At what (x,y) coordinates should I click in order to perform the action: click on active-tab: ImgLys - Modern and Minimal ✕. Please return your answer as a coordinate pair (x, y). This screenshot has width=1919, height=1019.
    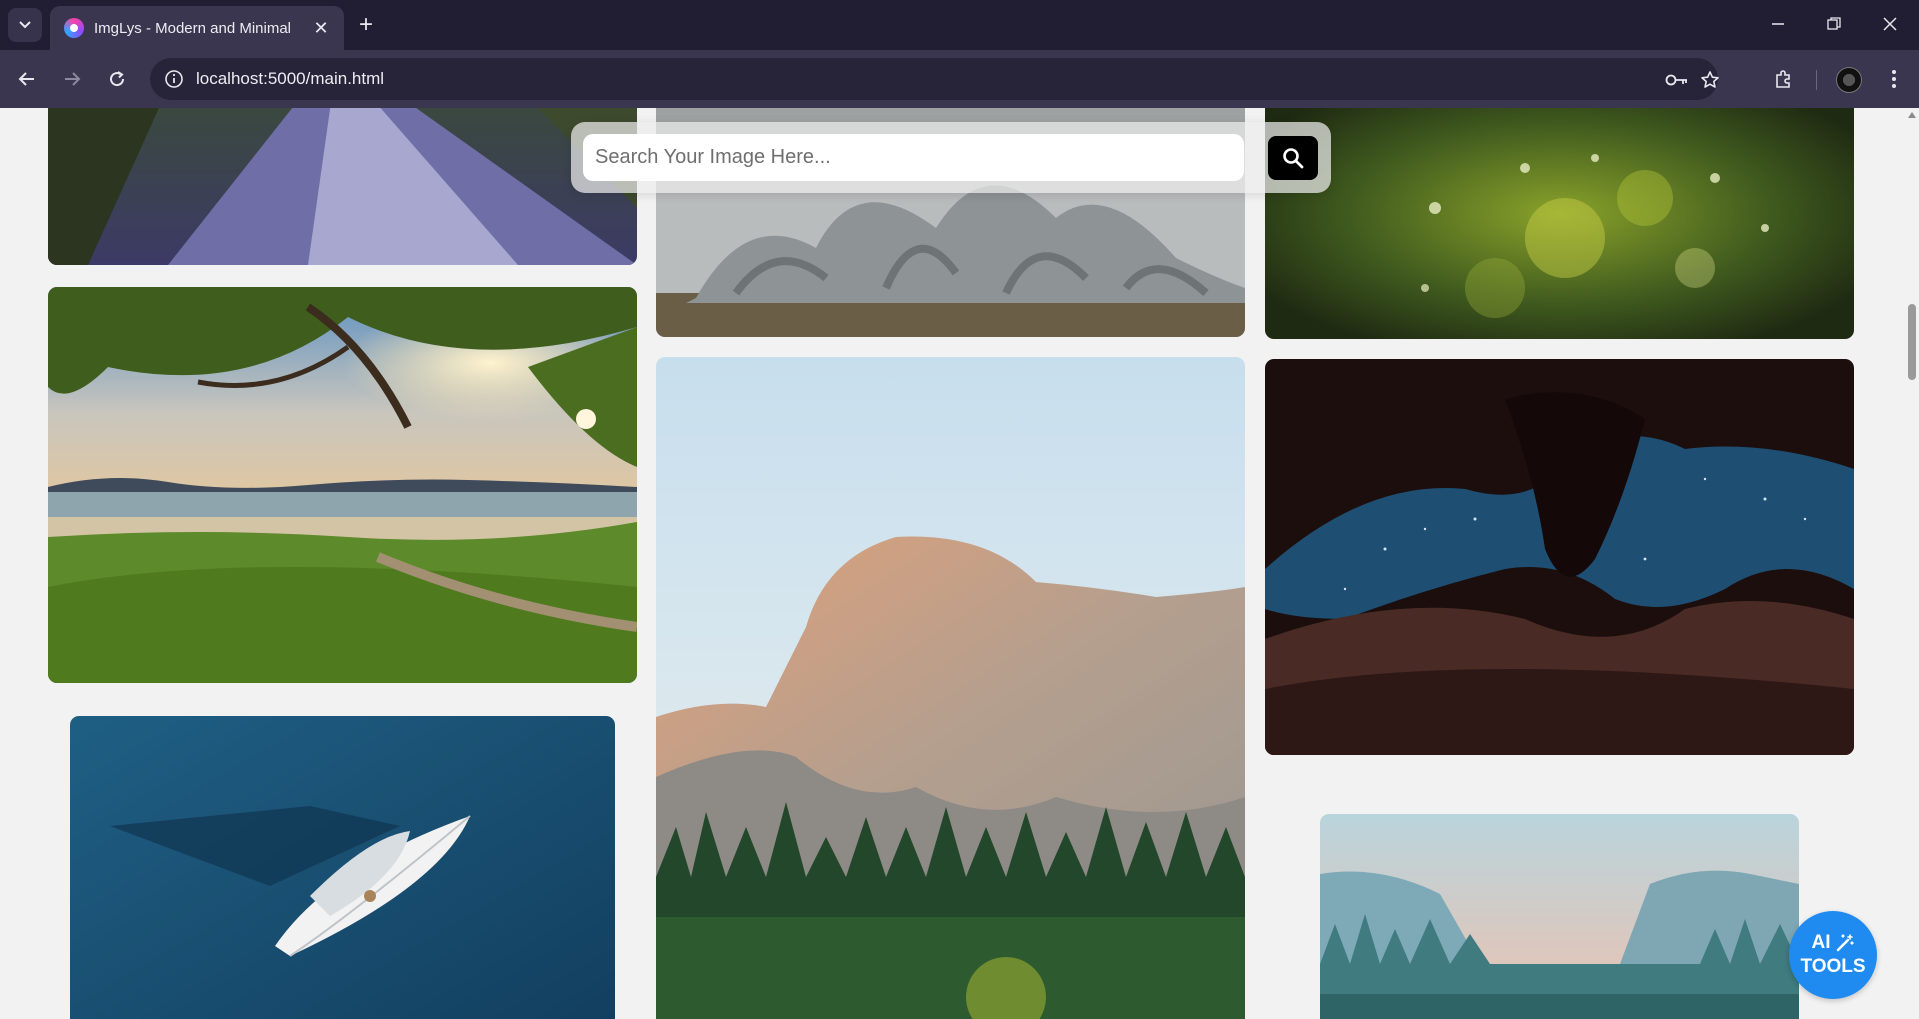
    Looking at the image, I should click on (197, 28).